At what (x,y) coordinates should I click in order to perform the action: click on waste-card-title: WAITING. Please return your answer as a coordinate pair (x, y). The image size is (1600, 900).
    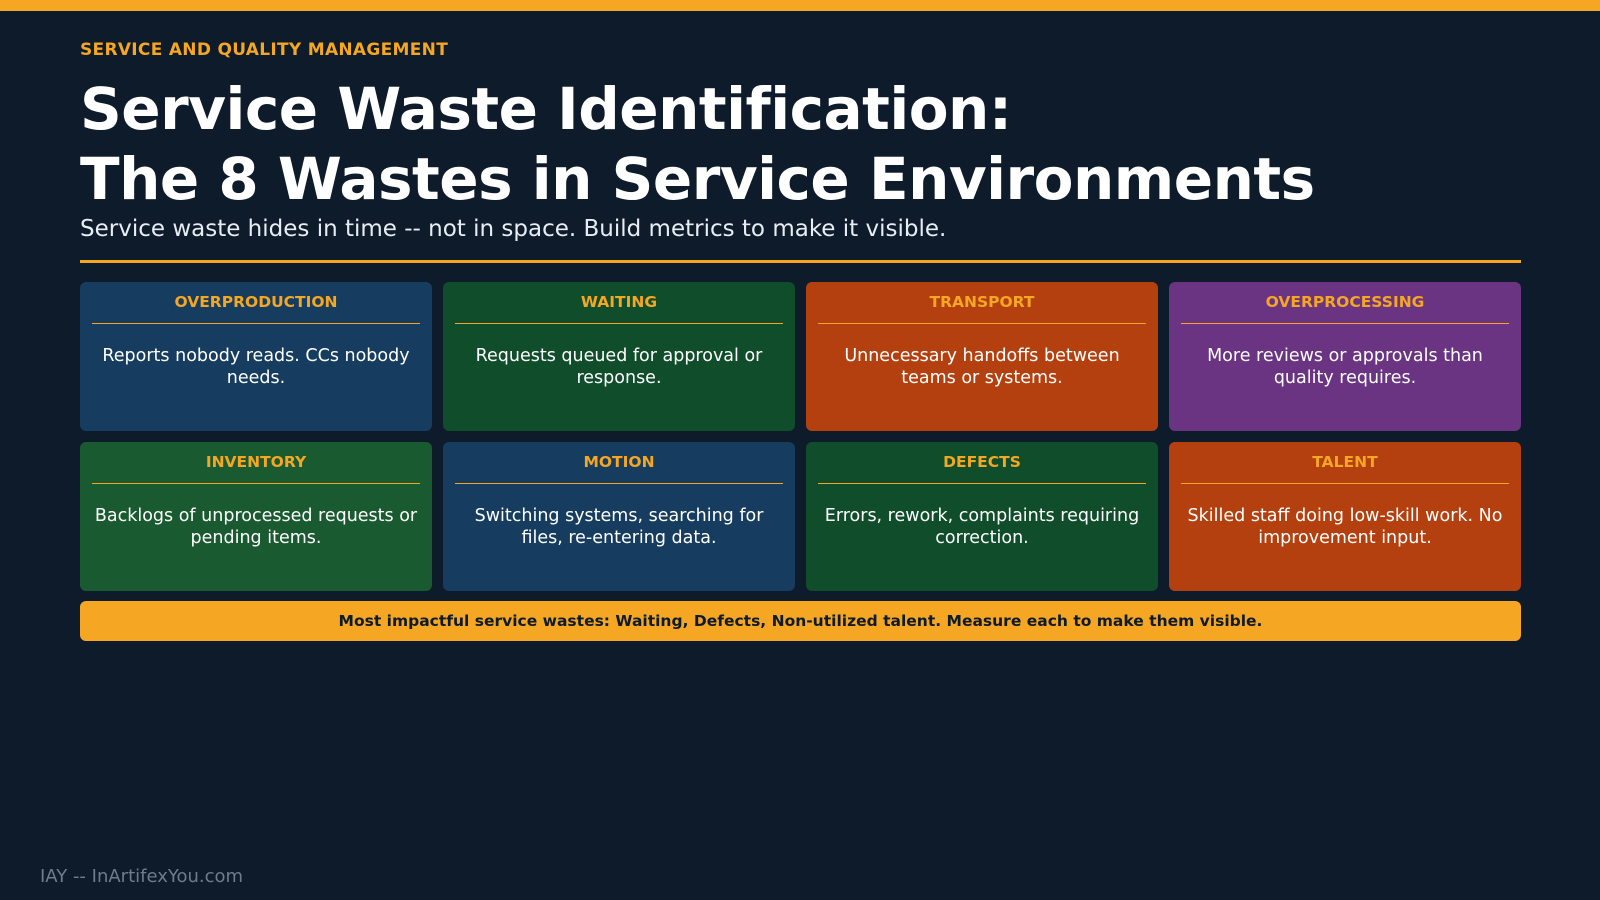
    Looking at the image, I should click on (619, 303).